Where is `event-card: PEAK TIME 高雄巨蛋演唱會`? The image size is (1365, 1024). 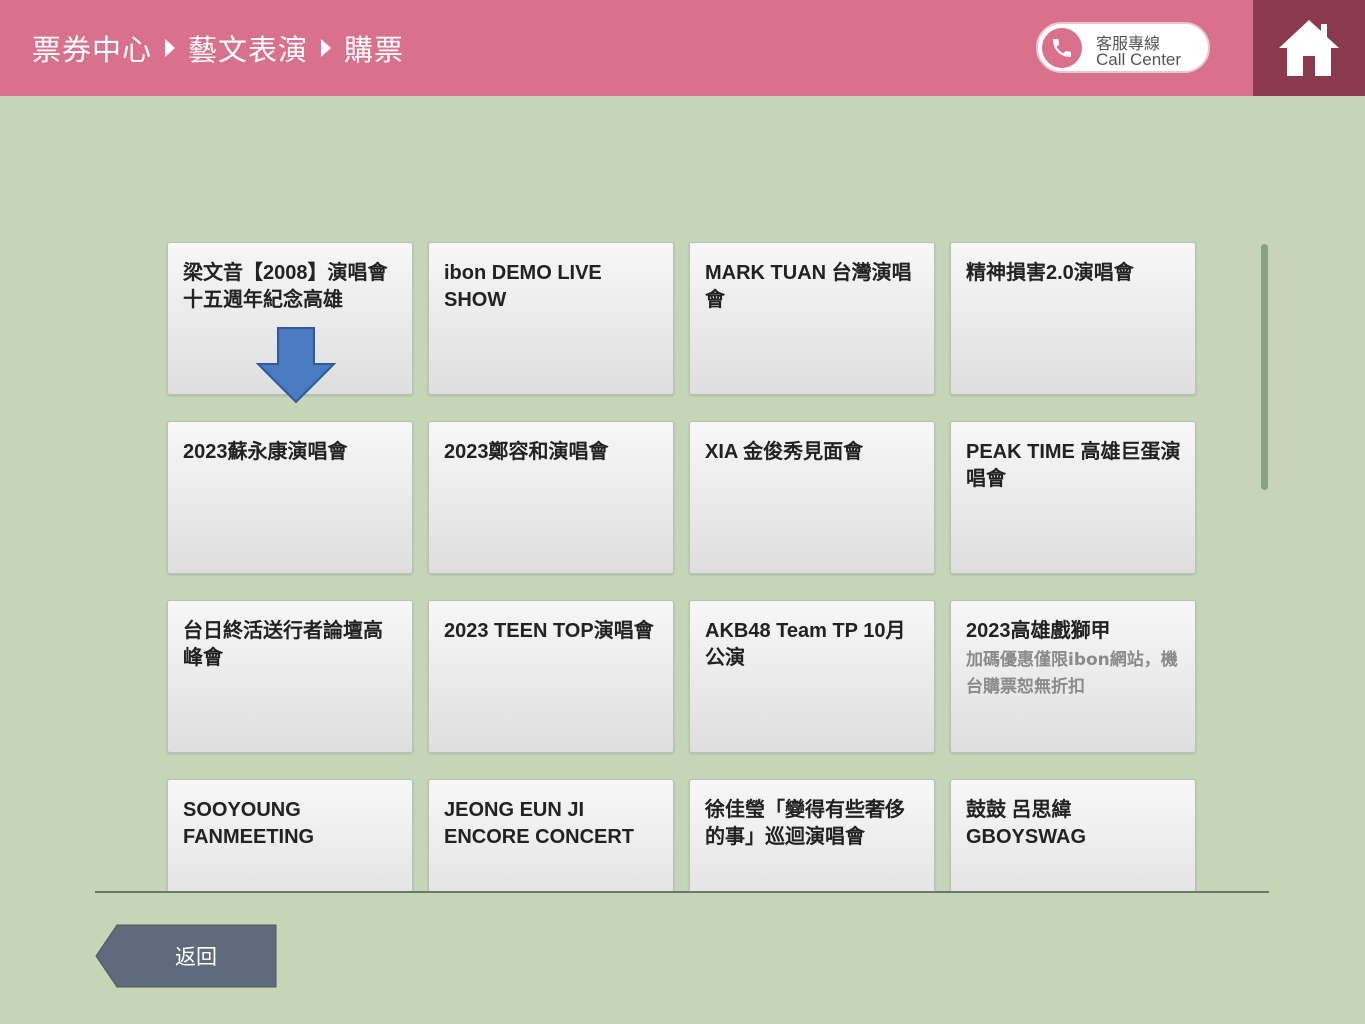
event-card: PEAK TIME 高雄巨蛋演唱會 is located at coordinates (1073, 497).